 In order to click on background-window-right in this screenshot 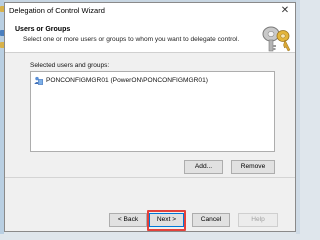, I will do `click(298, 117)`.